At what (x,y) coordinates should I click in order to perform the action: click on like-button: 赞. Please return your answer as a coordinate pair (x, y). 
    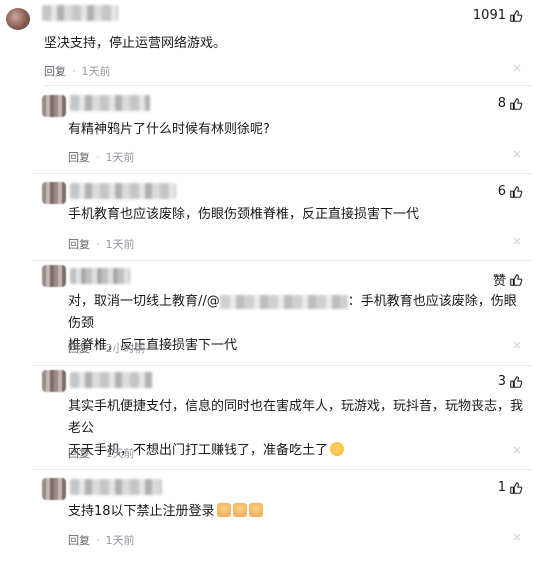
    Looking at the image, I should click on (508, 279).